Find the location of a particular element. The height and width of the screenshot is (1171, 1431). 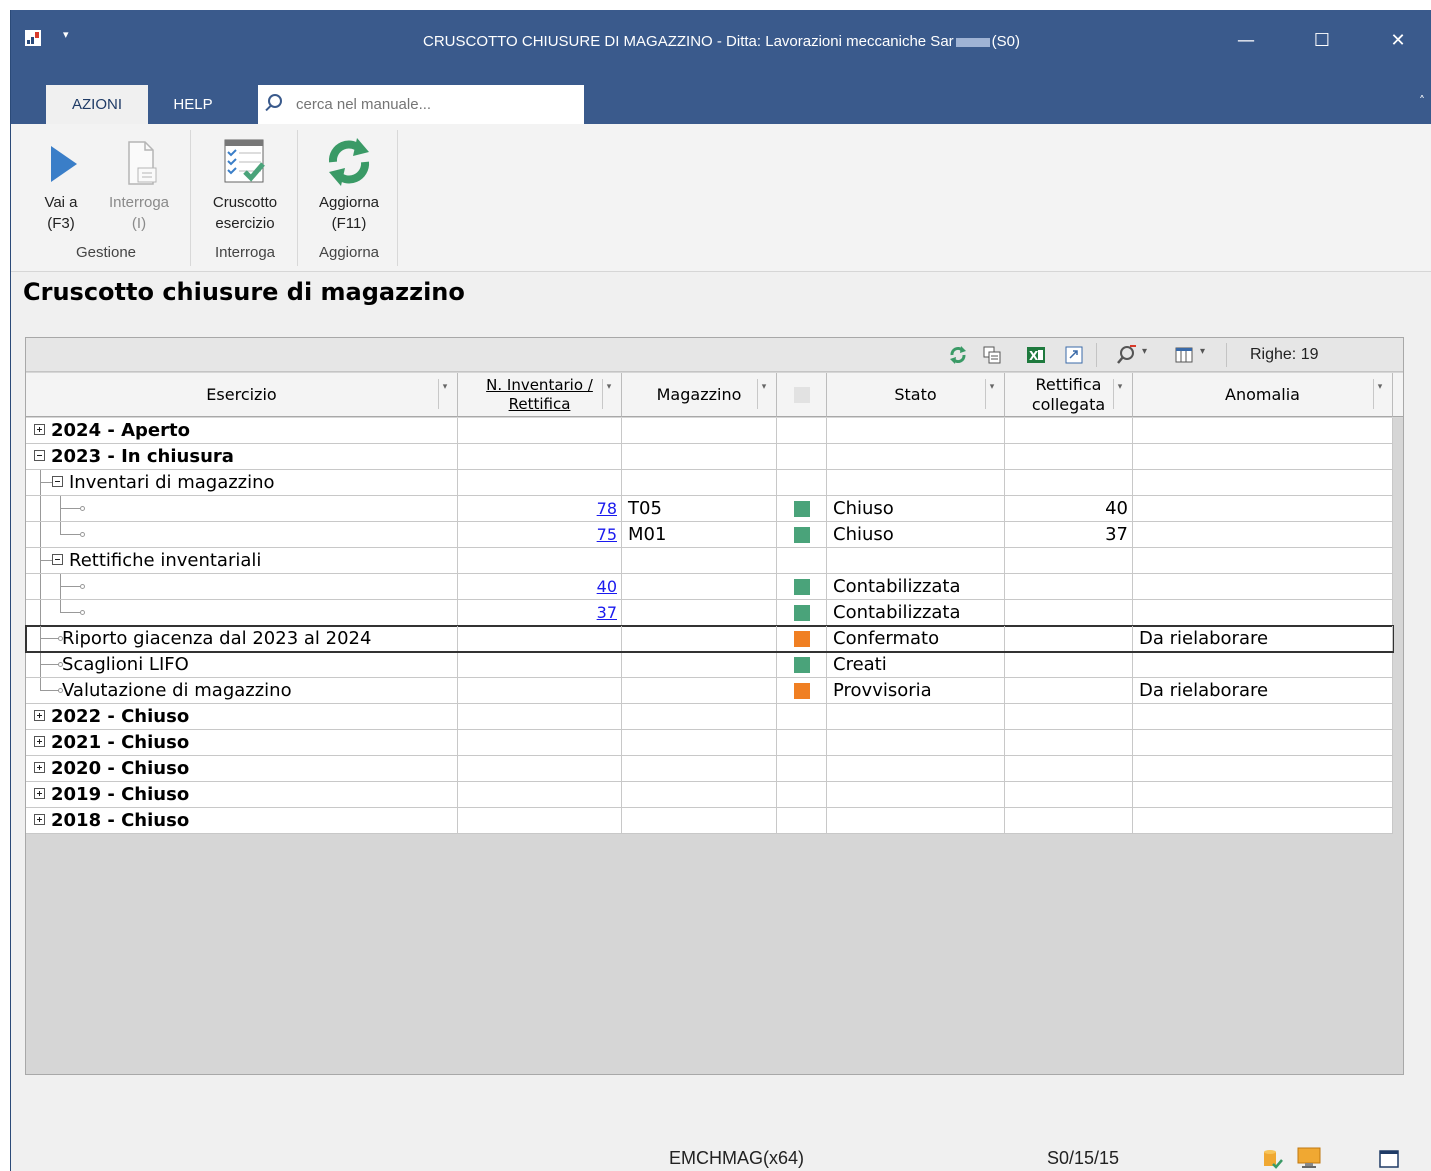

columns-config-icon is located at coordinates (1184, 355).